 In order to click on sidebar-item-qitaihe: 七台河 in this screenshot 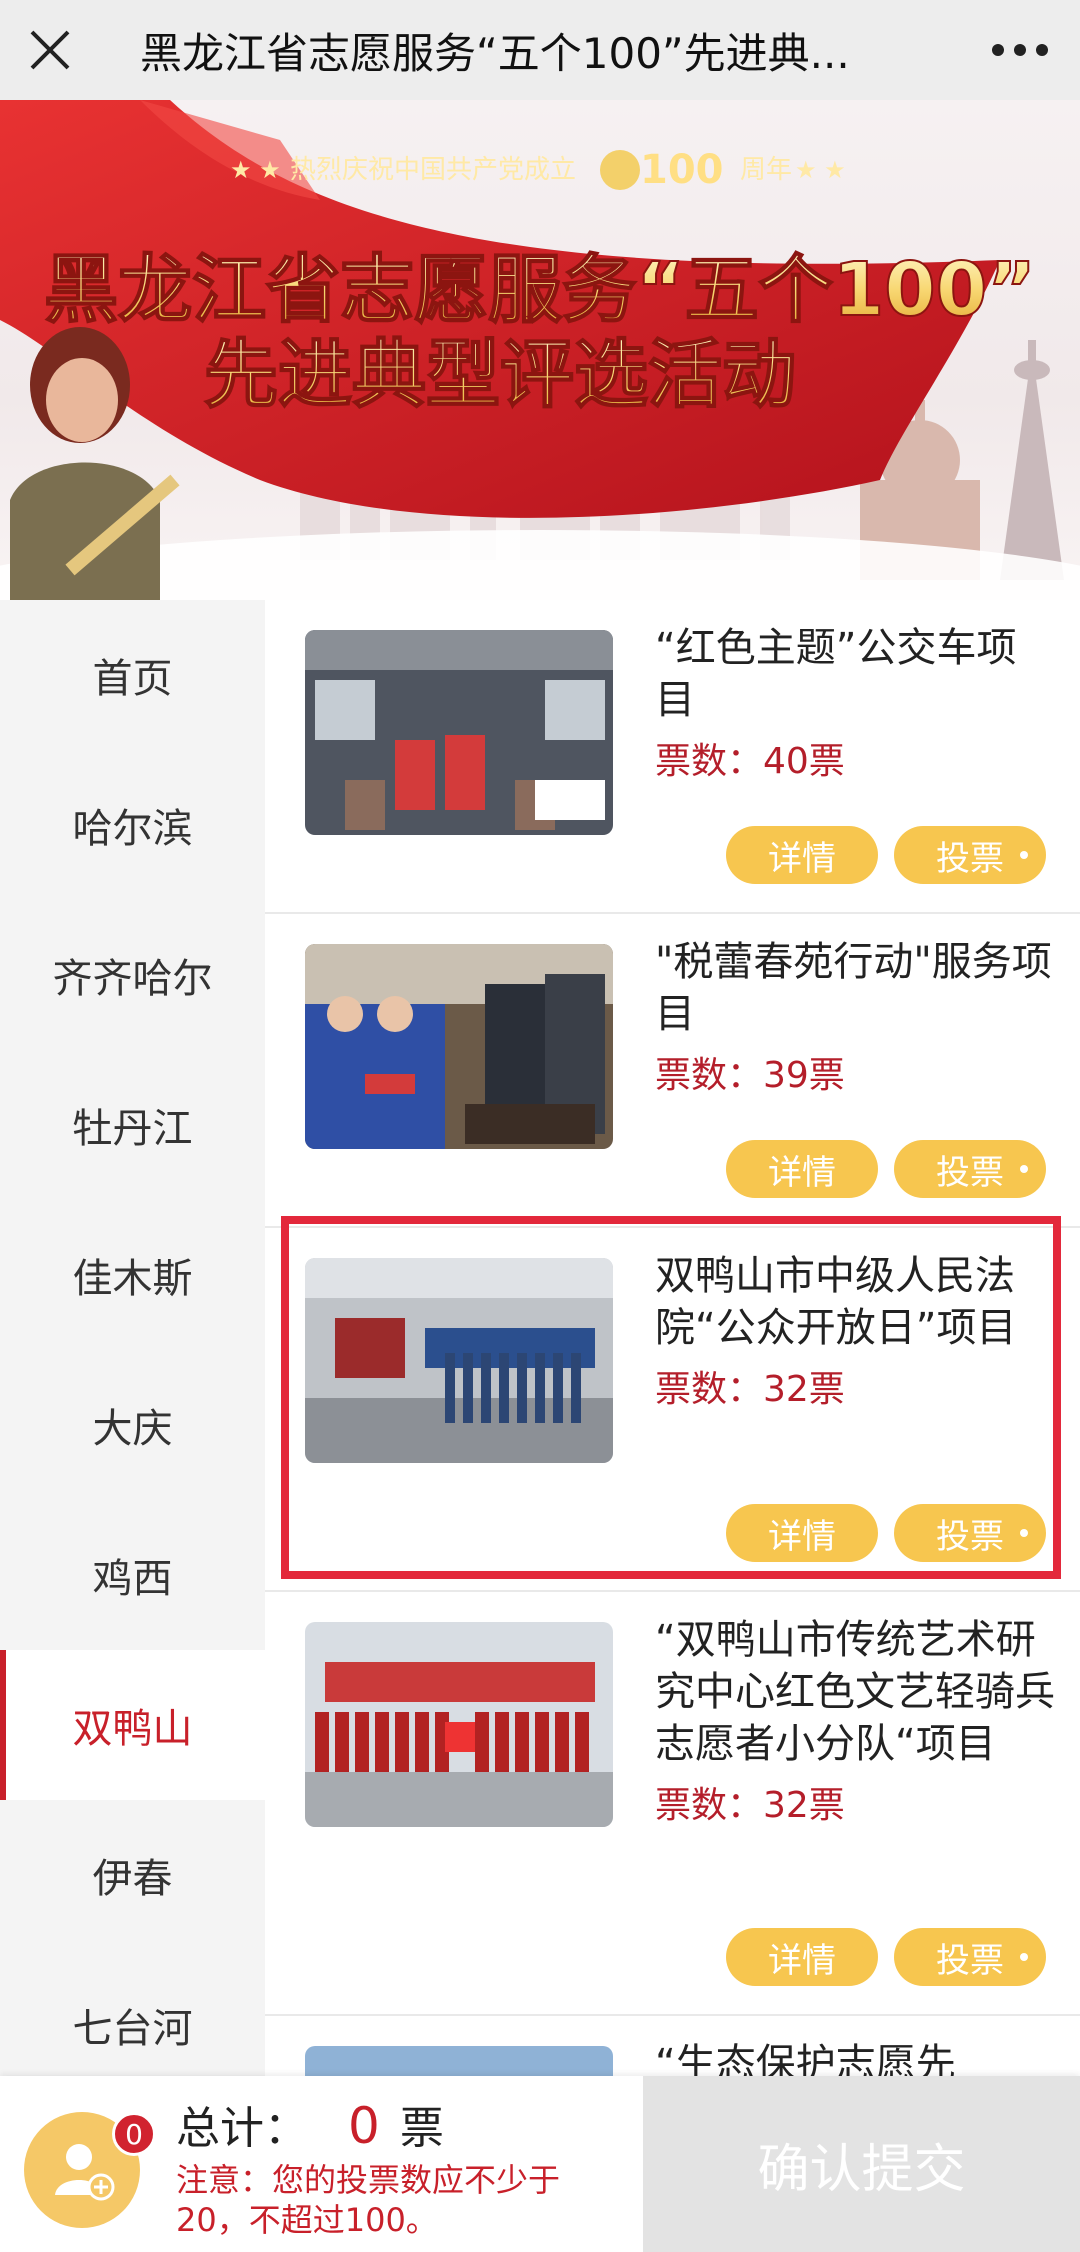, I will do `click(132, 2015)`.